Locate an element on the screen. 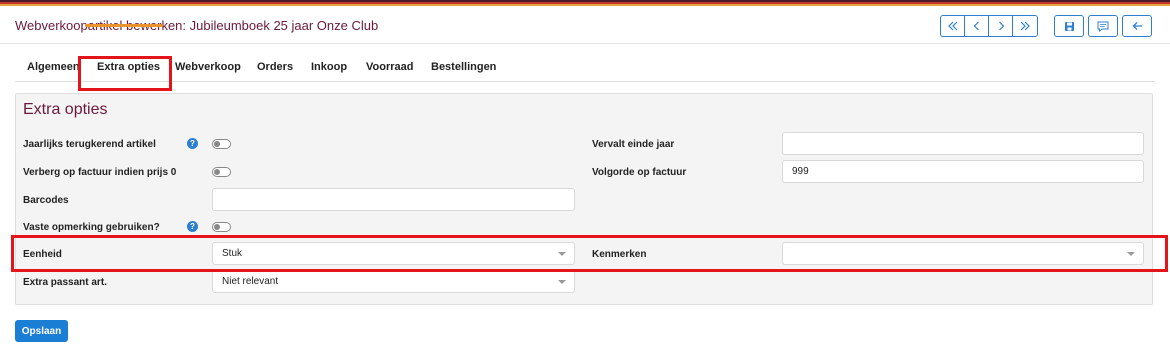 The width and height of the screenshot is (1170, 353). tab-algemeen: Algemeen is located at coordinates (53, 67).